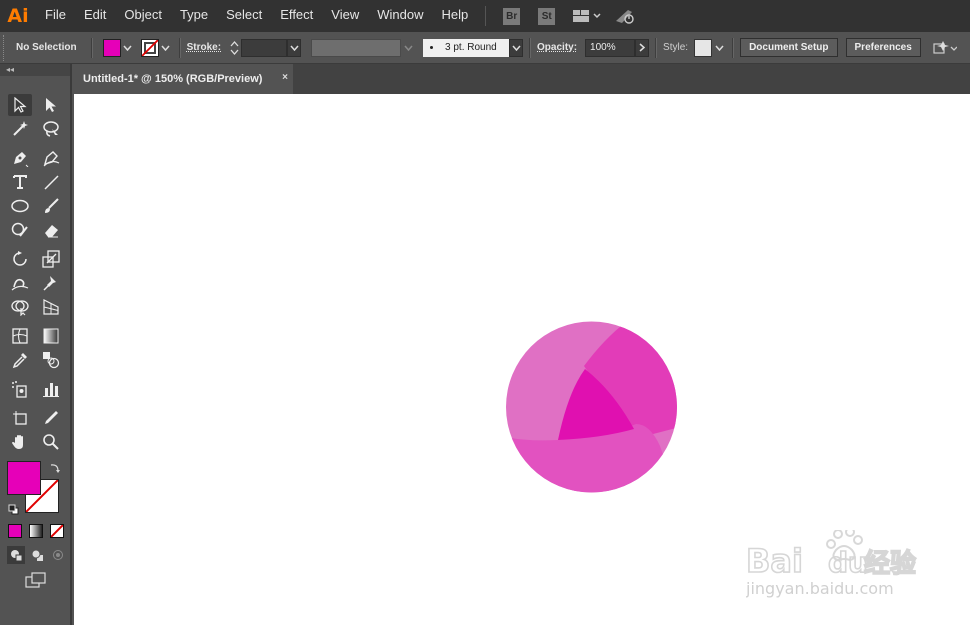 This screenshot has height=625, width=970. Describe the element at coordinates (51, 105) in the screenshot. I see `direct-selection-tool` at that location.